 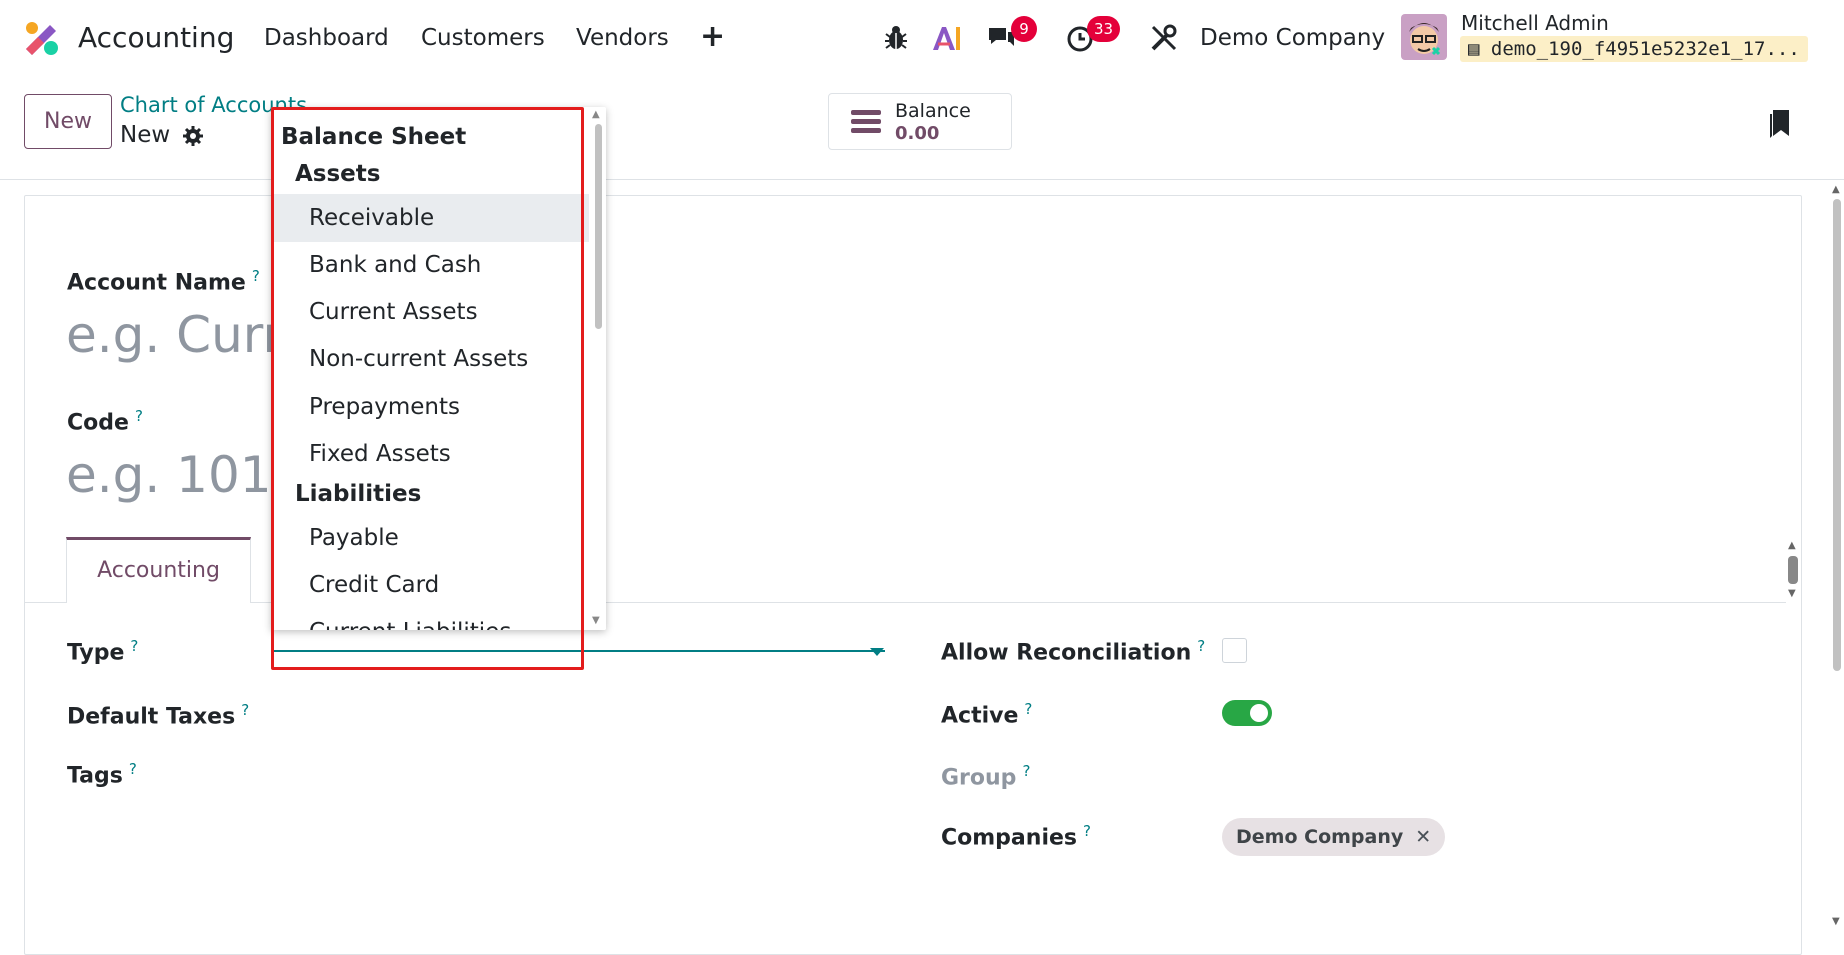 What do you see at coordinates (1009, 838) in the screenshot?
I see `companies-label-text: Companies` at bounding box center [1009, 838].